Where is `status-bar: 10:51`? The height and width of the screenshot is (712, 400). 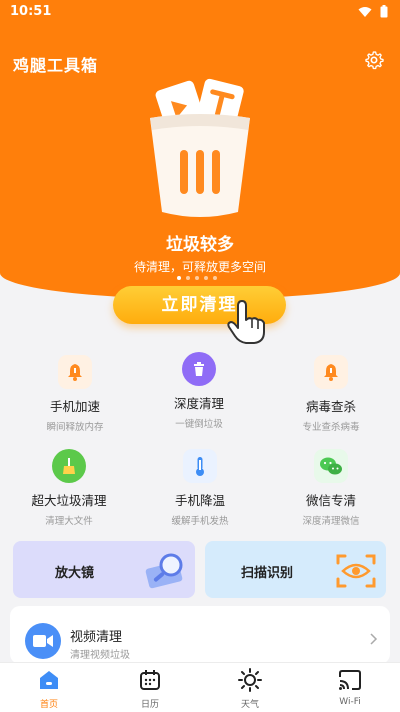
status-bar: 10:51 is located at coordinates (200, 12).